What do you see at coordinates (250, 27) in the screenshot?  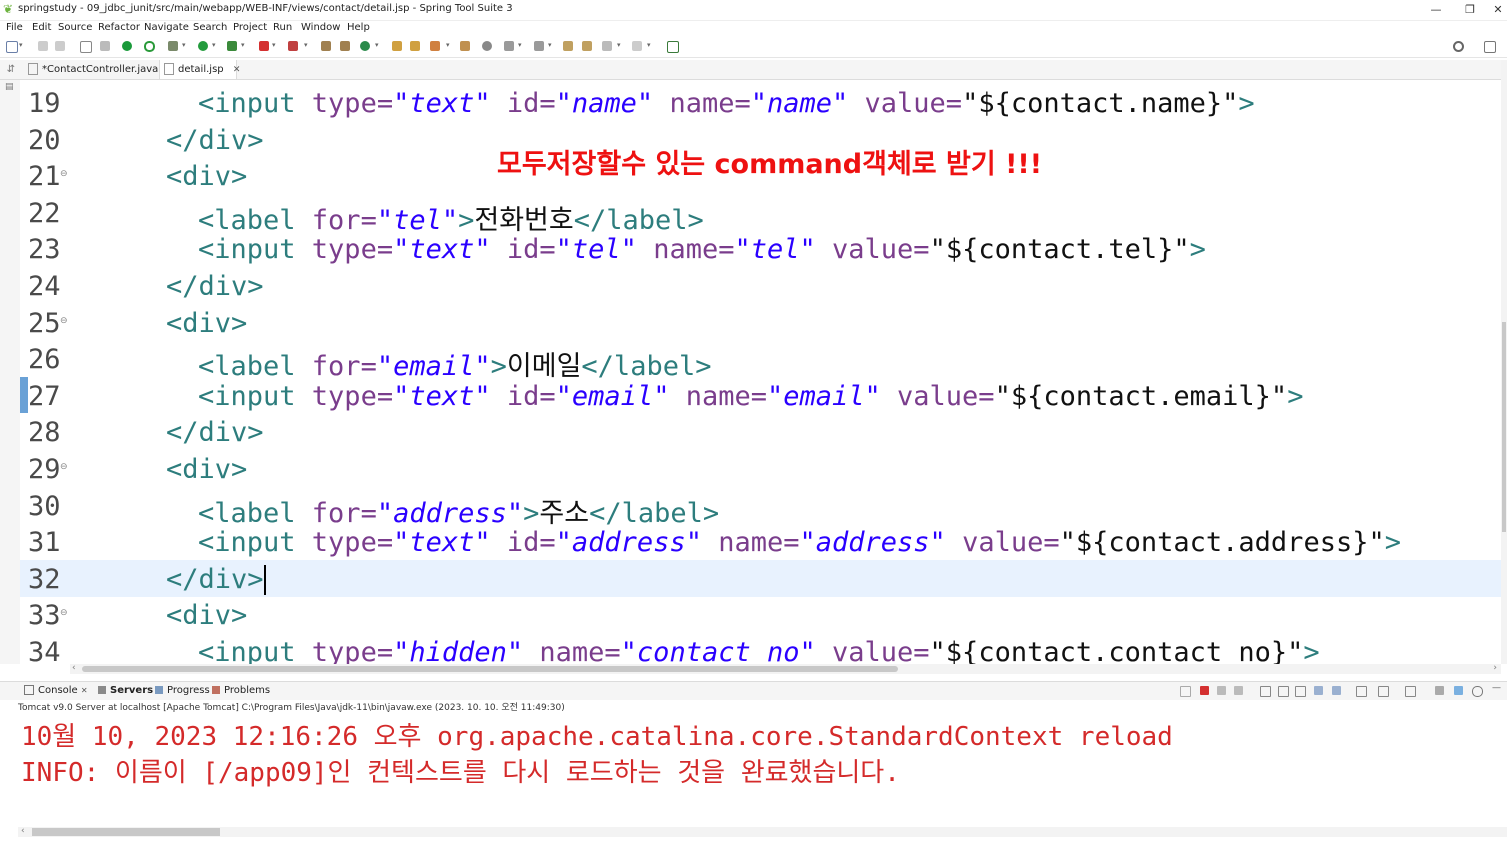 I see `menu-project: Project` at bounding box center [250, 27].